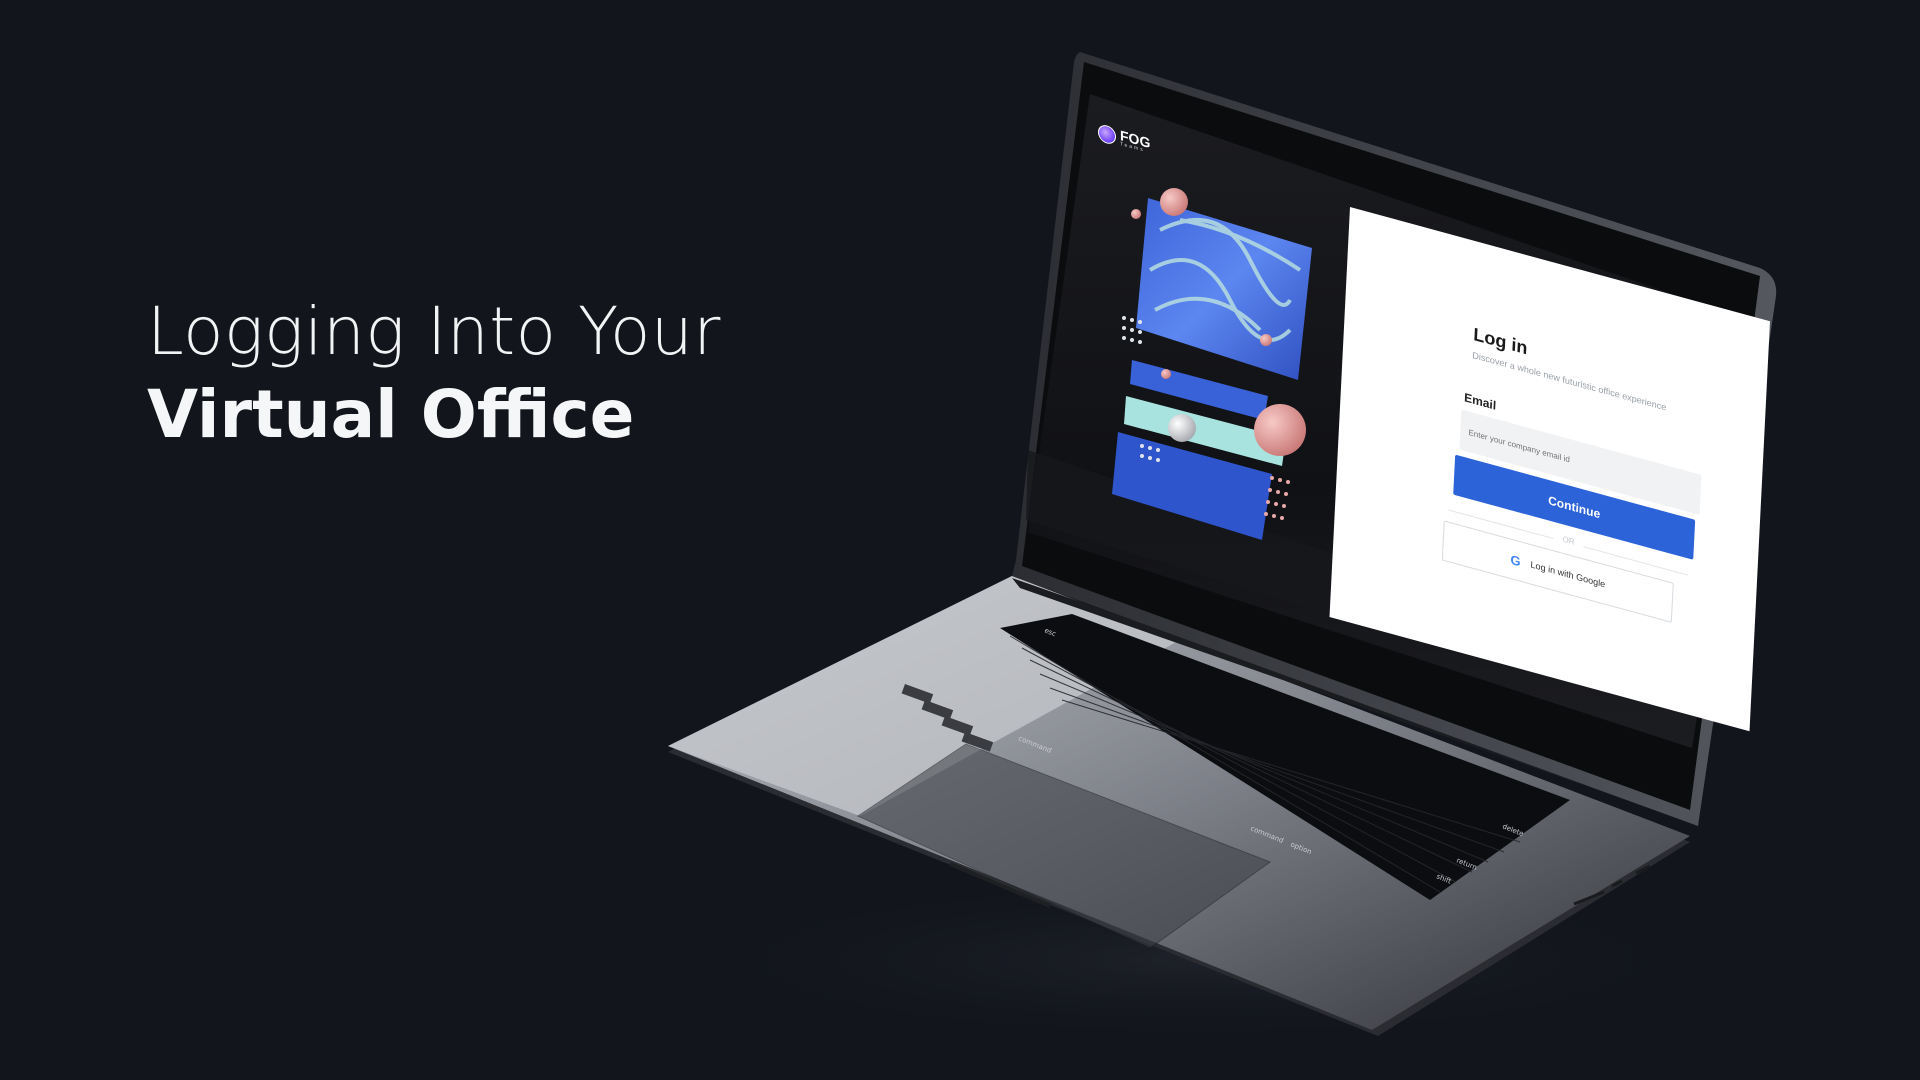 Image resolution: width=1920 pixels, height=1080 pixels. What do you see at coordinates (1568, 541) in the screenshot?
I see `or-text: OR` at bounding box center [1568, 541].